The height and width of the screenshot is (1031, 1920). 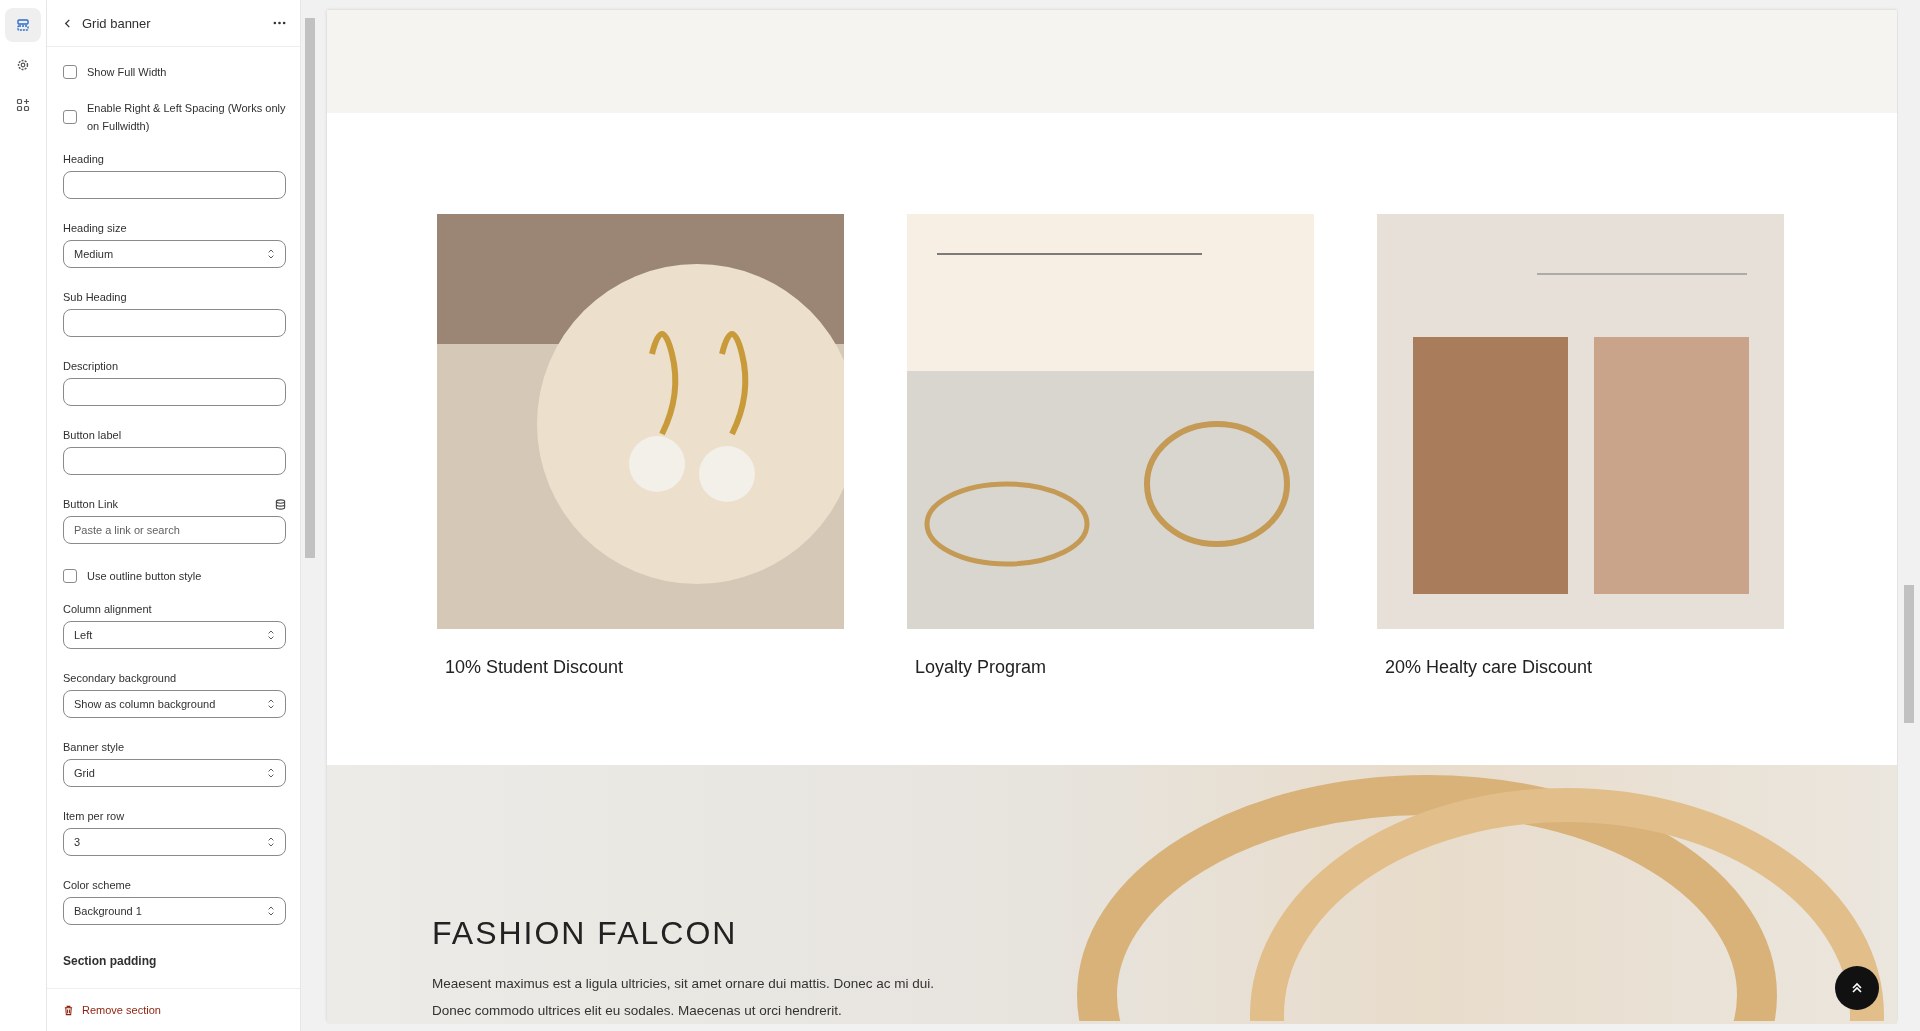 I want to click on select-field: Grid, so click(x=174, y=773).